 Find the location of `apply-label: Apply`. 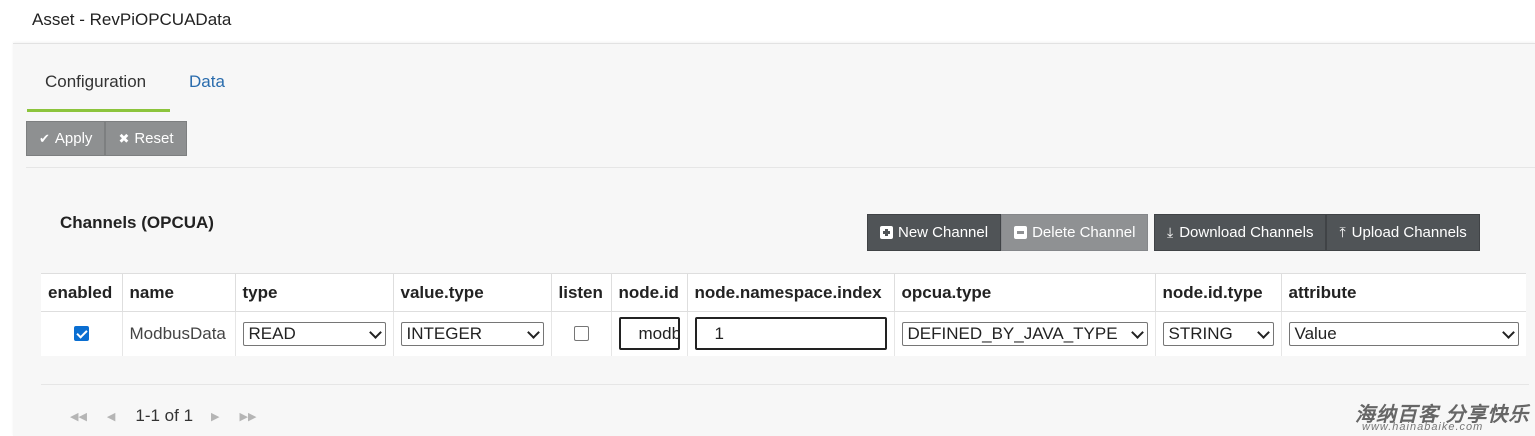

apply-label: Apply is located at coordinates (73, 138).